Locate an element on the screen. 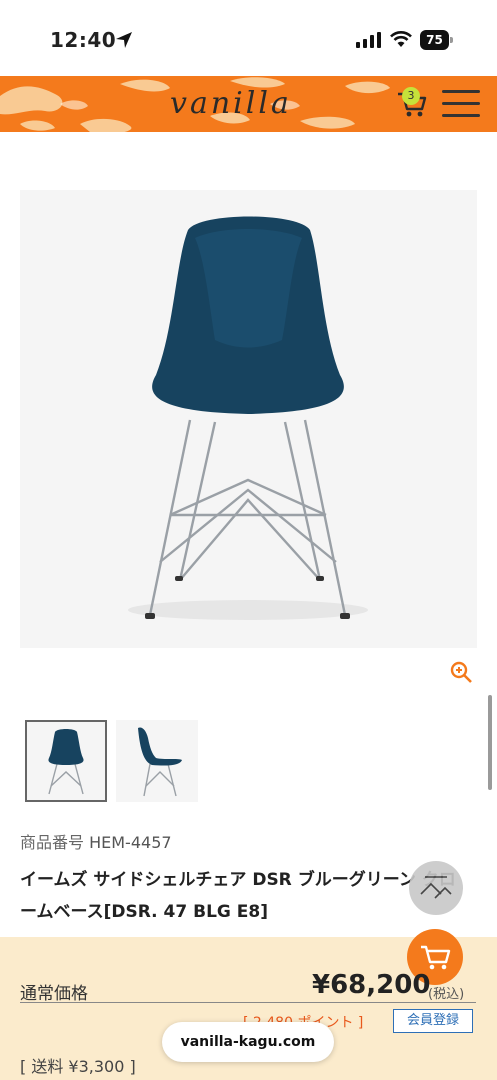  sku-label: 商品番号 is located at coordinates (52, 842).